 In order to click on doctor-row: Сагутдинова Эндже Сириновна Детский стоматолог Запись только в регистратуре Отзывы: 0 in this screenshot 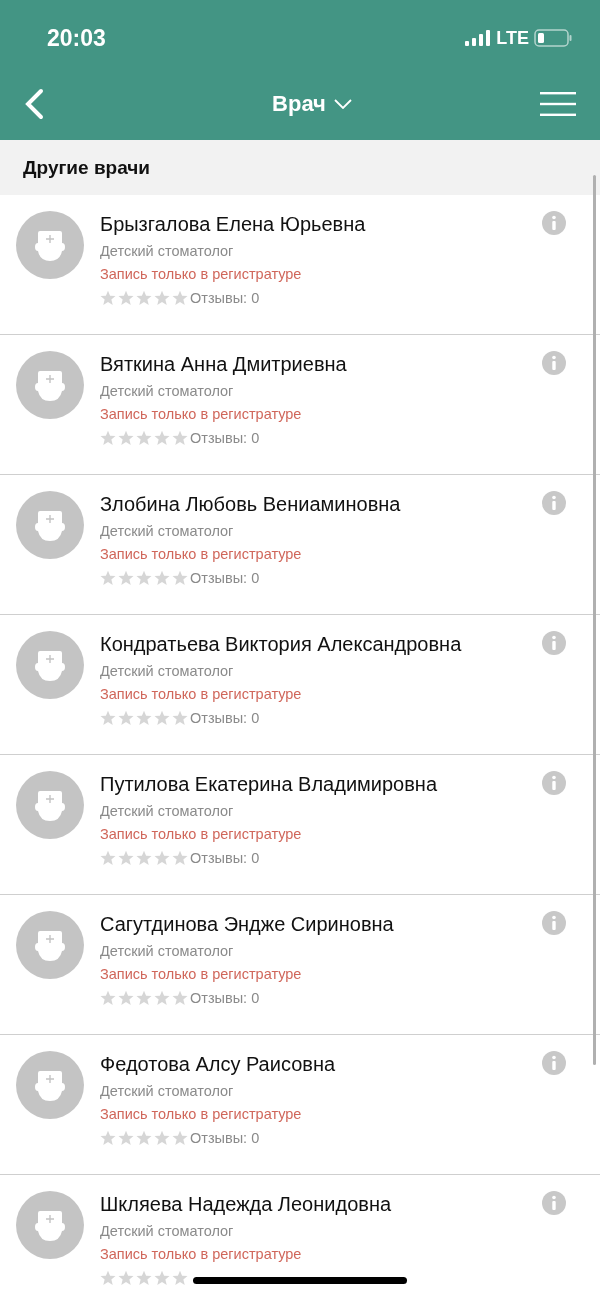, I will do `click(300, 965)`.